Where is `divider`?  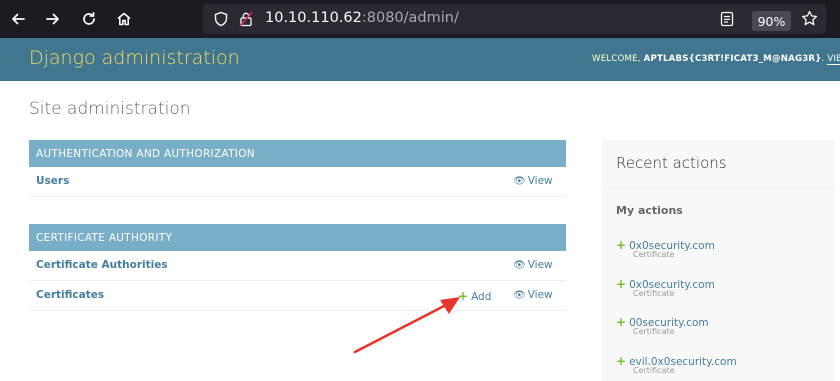 divider is located at coordinates (718, 188).